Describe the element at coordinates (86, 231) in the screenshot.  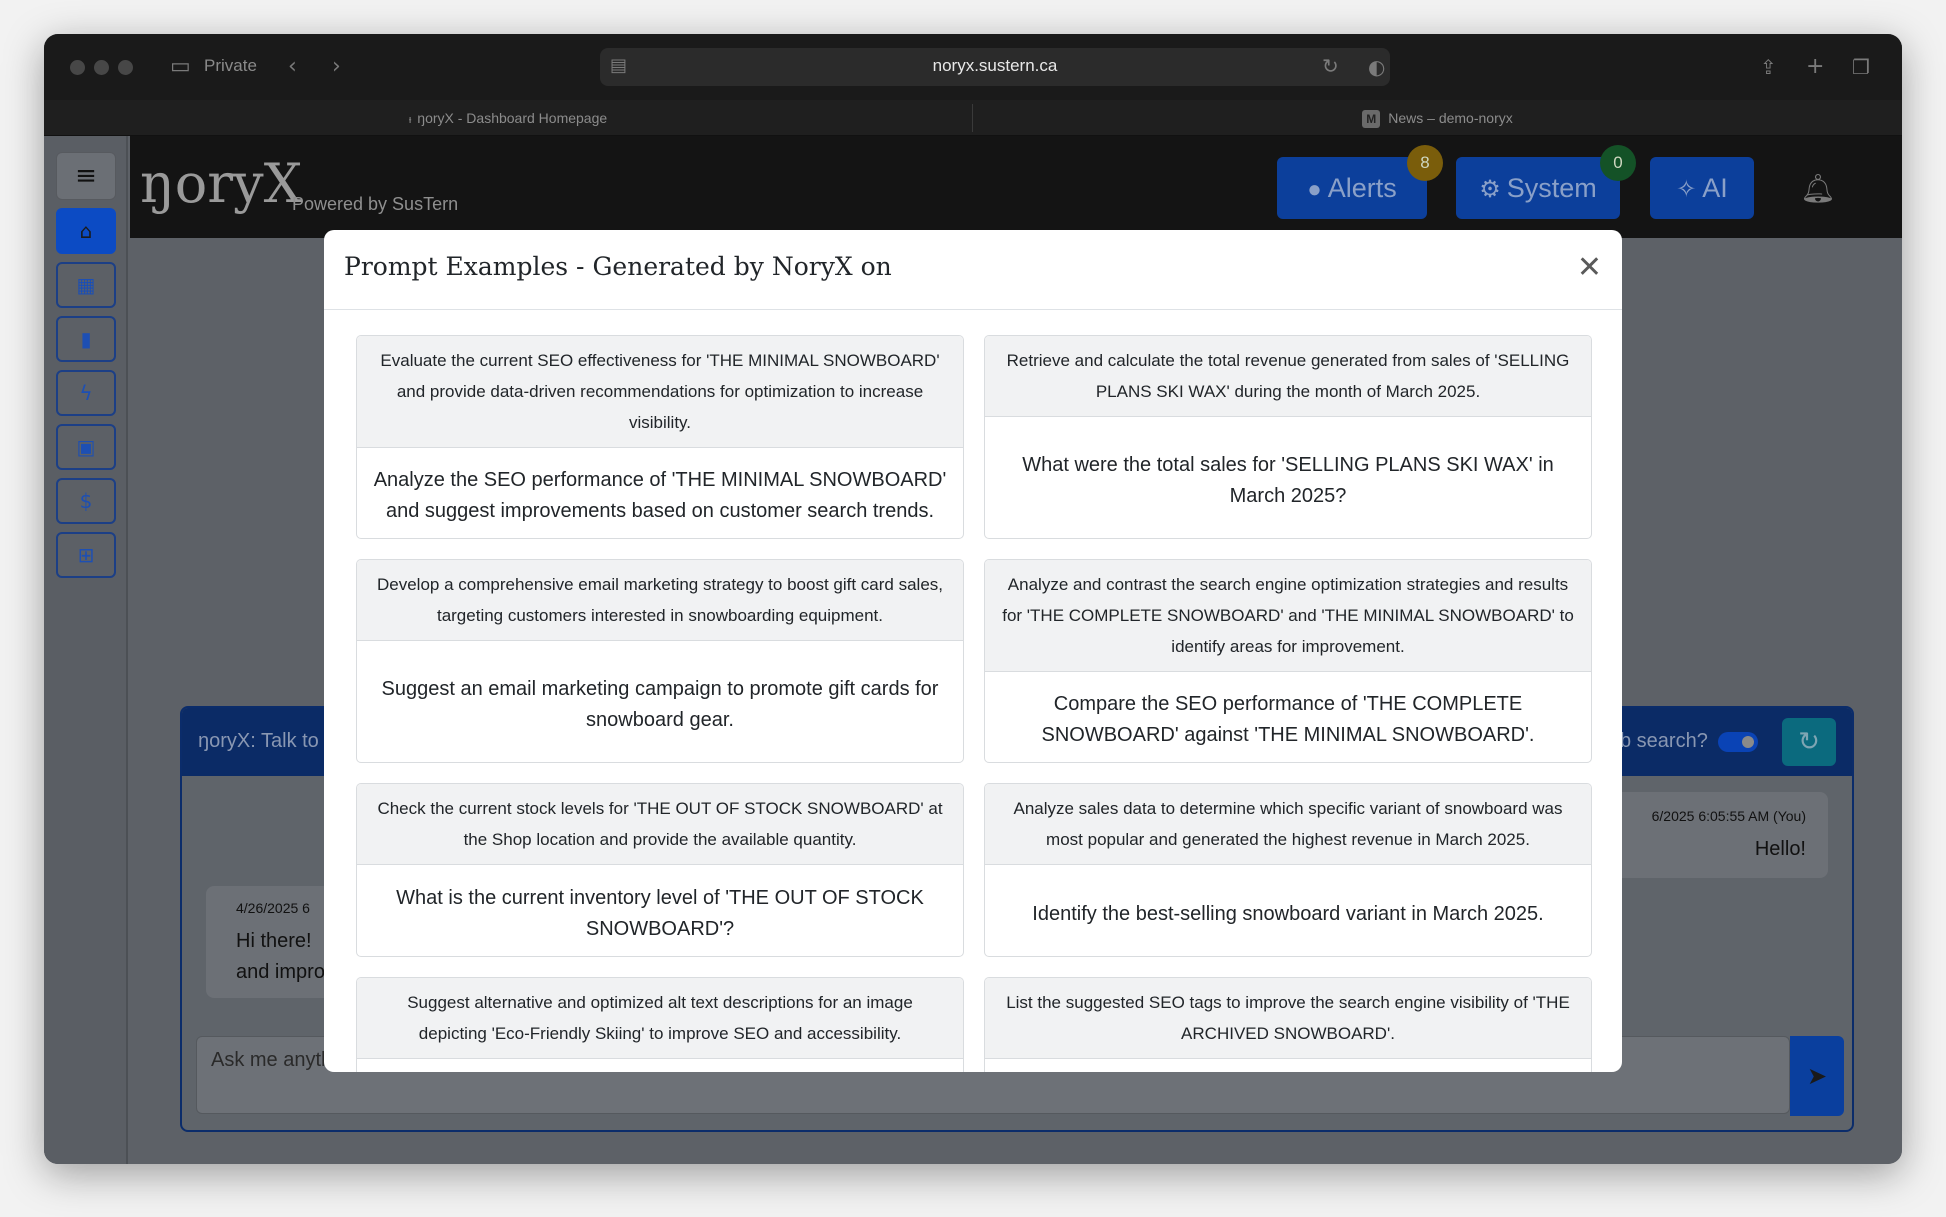
I see `sidebar-home-icon: ⌂` at that location.